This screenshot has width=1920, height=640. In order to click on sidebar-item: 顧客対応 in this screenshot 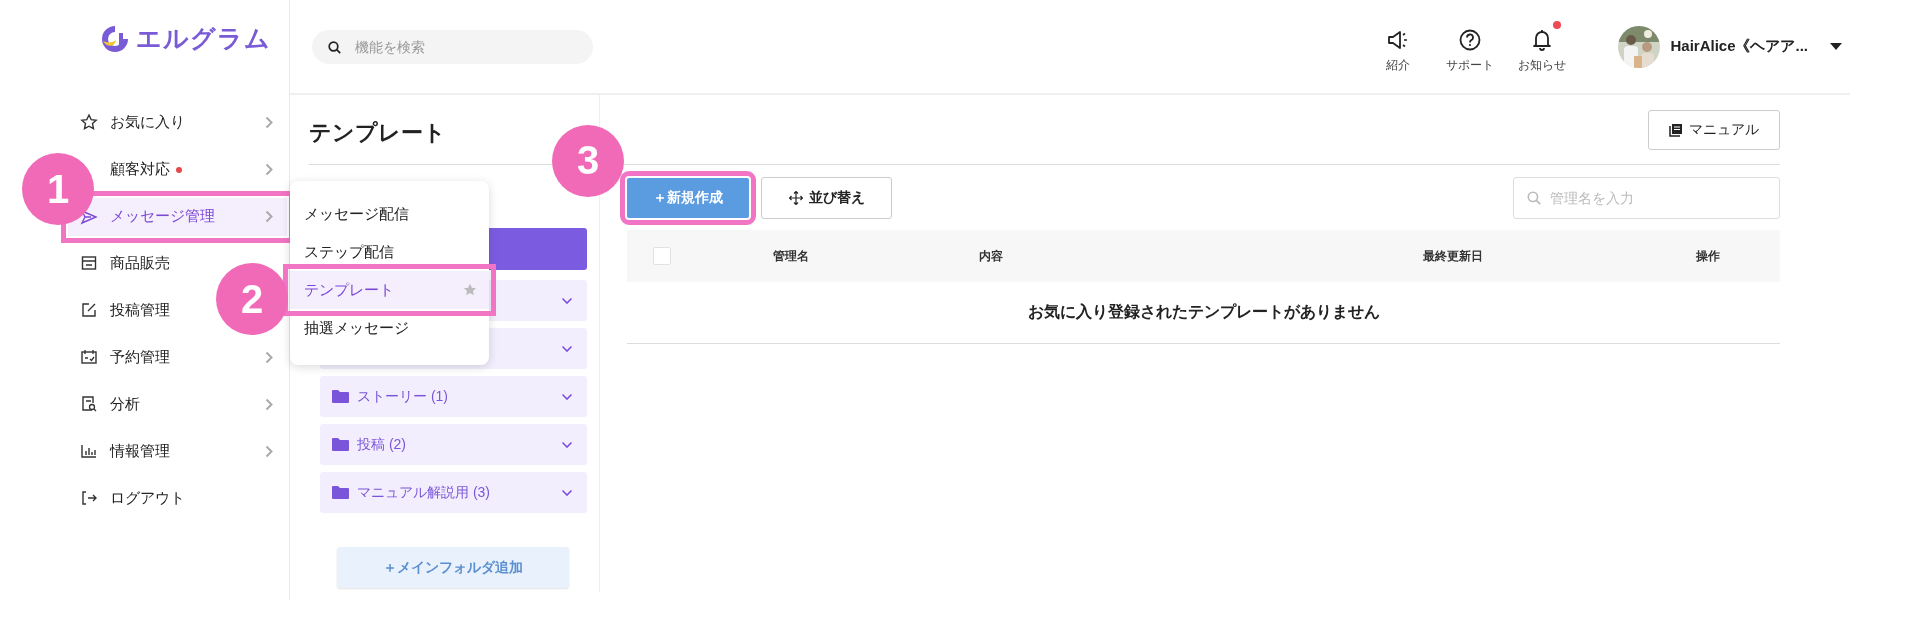, I will do `click(198, 169)`.